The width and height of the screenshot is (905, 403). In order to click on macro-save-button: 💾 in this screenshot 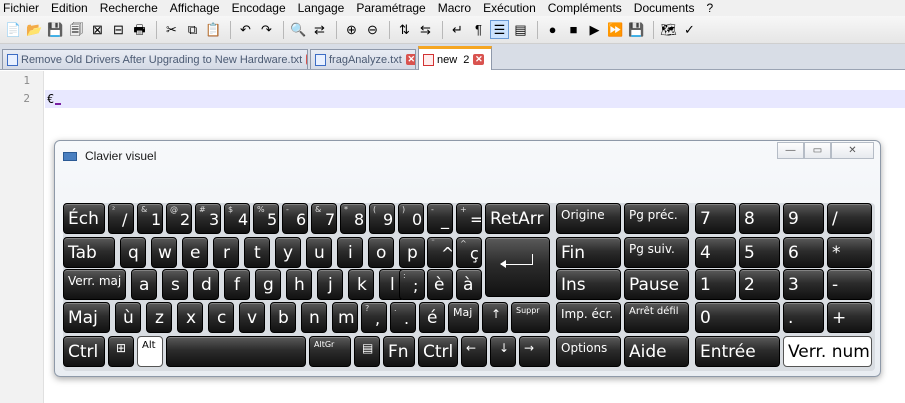, I will do `click(636, 29)`.